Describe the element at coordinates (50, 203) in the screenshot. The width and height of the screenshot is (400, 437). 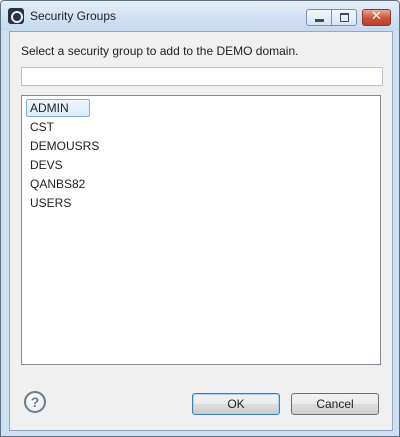
I see `list-item-users: USERS` at that location.